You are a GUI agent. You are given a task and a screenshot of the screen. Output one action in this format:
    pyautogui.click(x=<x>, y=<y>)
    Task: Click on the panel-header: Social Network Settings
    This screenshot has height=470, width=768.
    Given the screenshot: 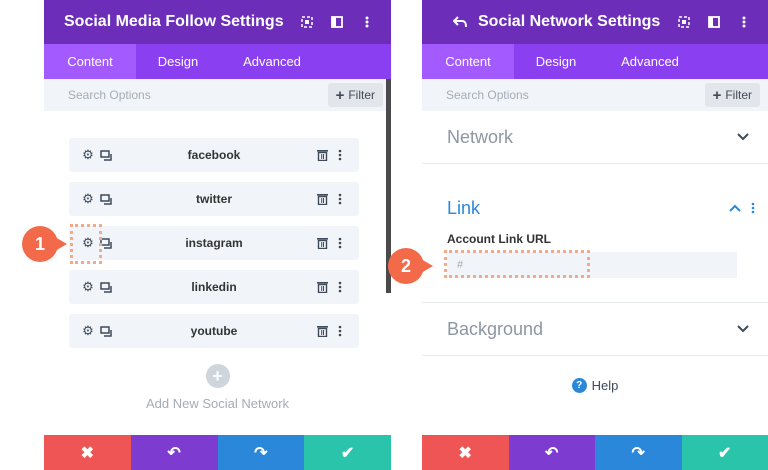 What is the action you would take?
    pyautogui.click(x=595, y=22)
    